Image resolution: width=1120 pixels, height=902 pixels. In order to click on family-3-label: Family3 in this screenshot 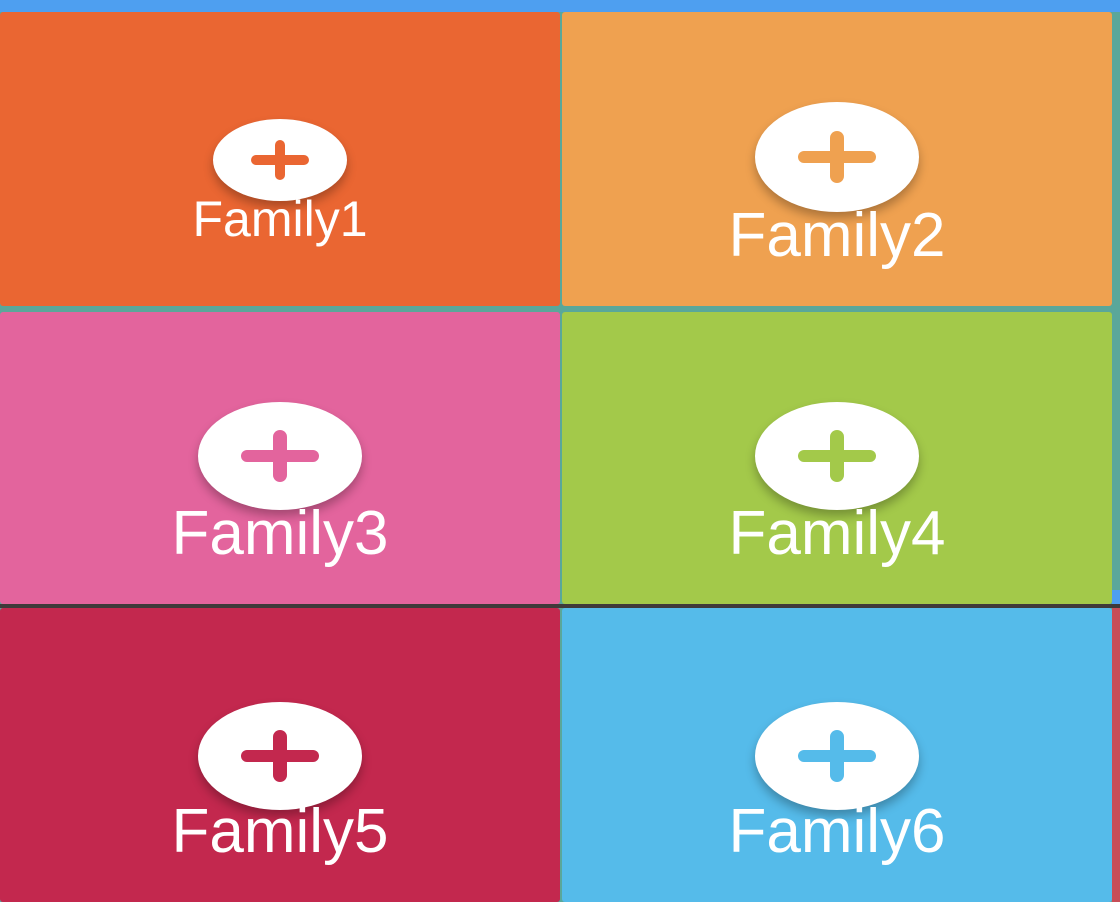, I will do `click(280, 533)`.